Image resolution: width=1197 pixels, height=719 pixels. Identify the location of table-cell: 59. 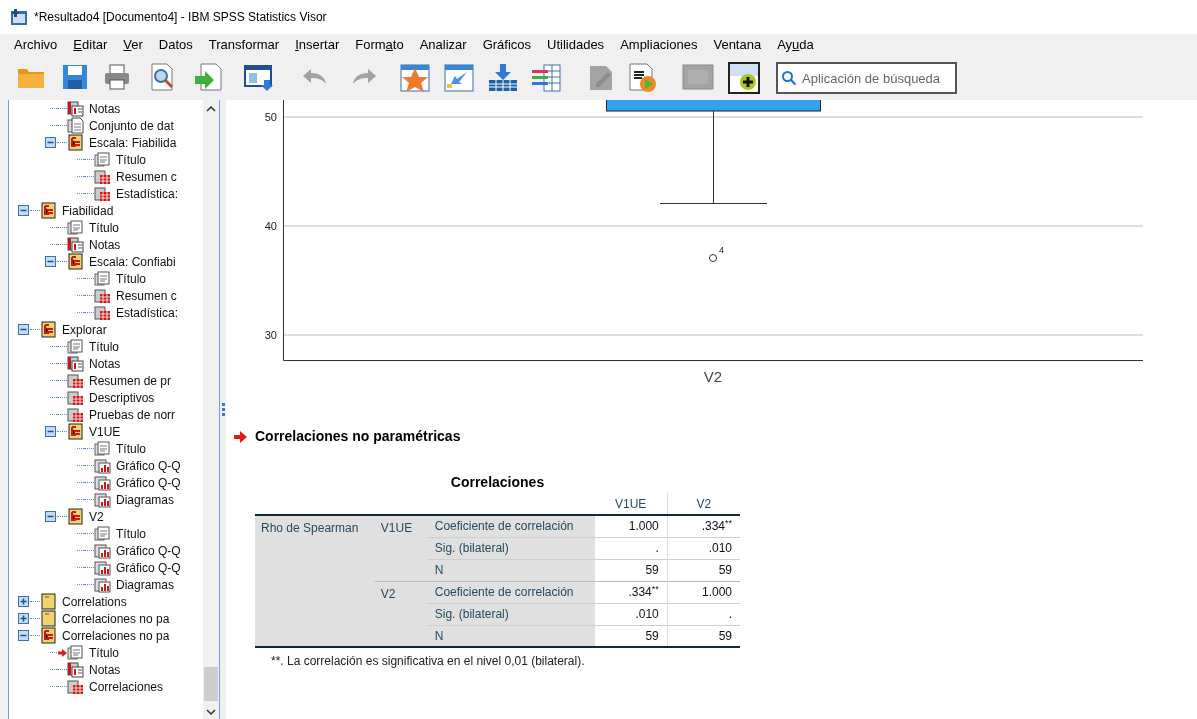
(631, 636).